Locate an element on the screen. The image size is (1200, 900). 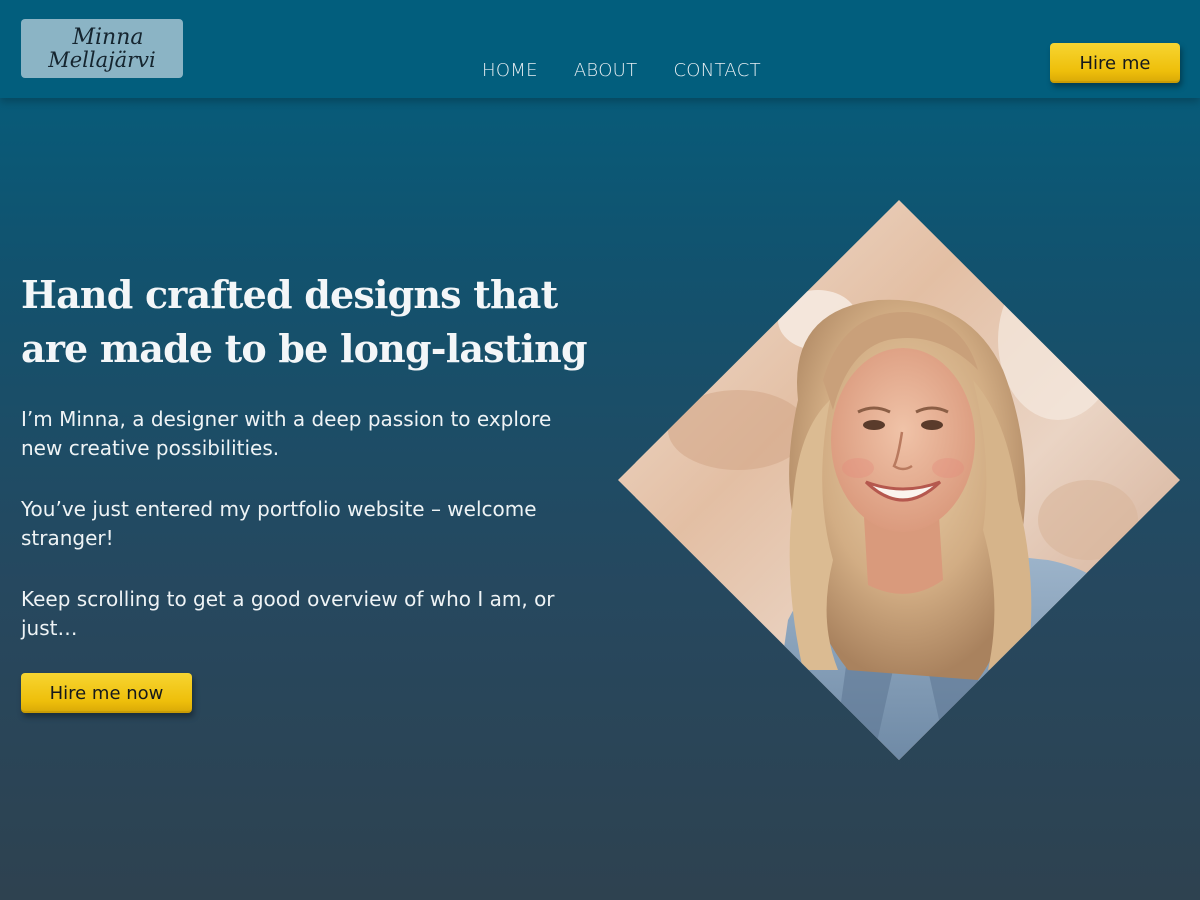
nav-link-about: ABOUT is located at coordinates (606, 70).